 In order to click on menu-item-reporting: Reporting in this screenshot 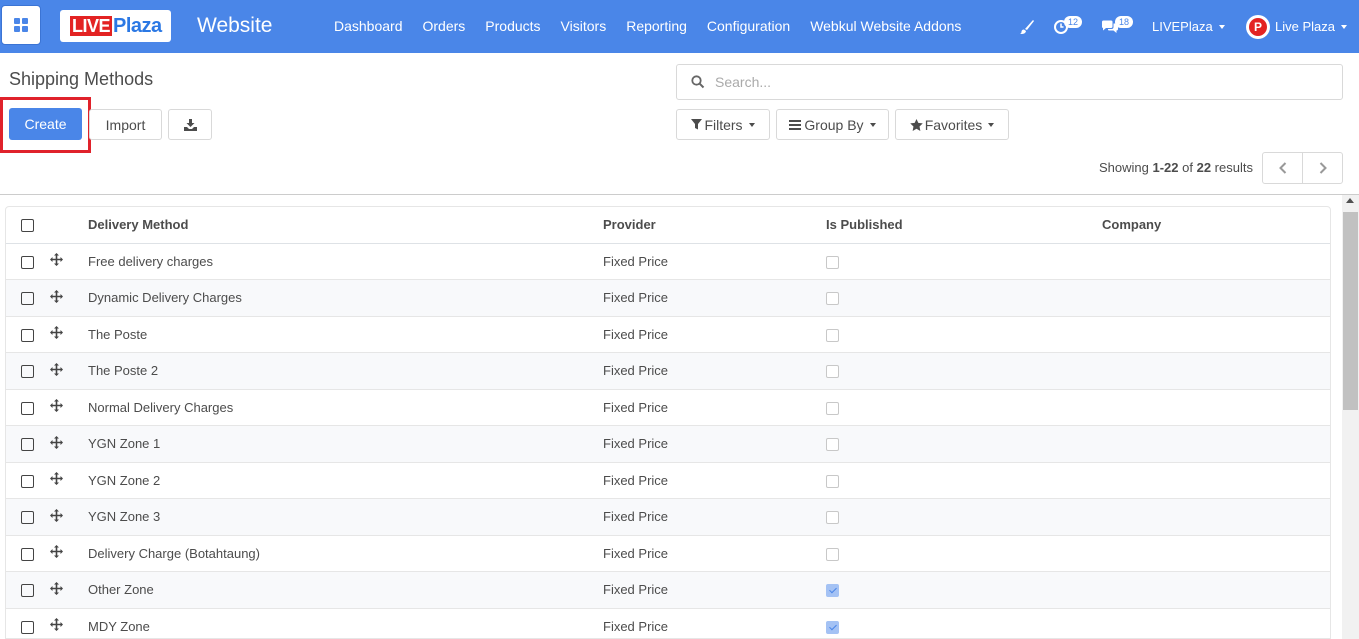, I will do `click(656, 26)`.